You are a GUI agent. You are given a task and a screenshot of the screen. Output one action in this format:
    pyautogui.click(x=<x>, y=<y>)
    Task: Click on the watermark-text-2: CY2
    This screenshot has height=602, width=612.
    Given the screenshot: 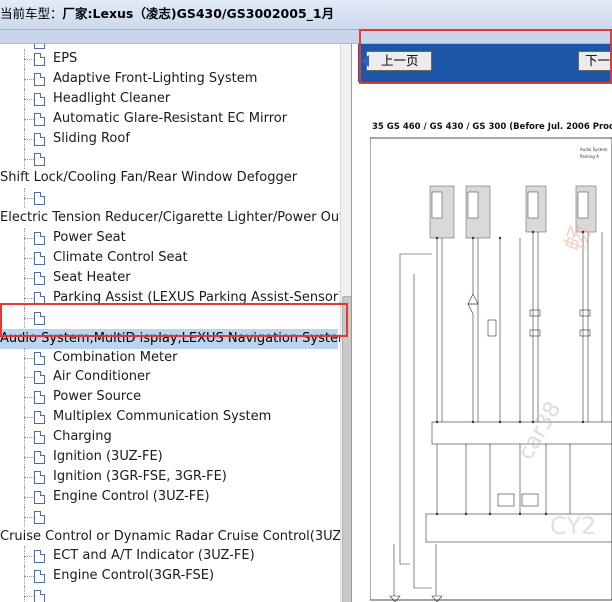 What is the action you would take?
    pyautogui.click(x=573, y=526)
    